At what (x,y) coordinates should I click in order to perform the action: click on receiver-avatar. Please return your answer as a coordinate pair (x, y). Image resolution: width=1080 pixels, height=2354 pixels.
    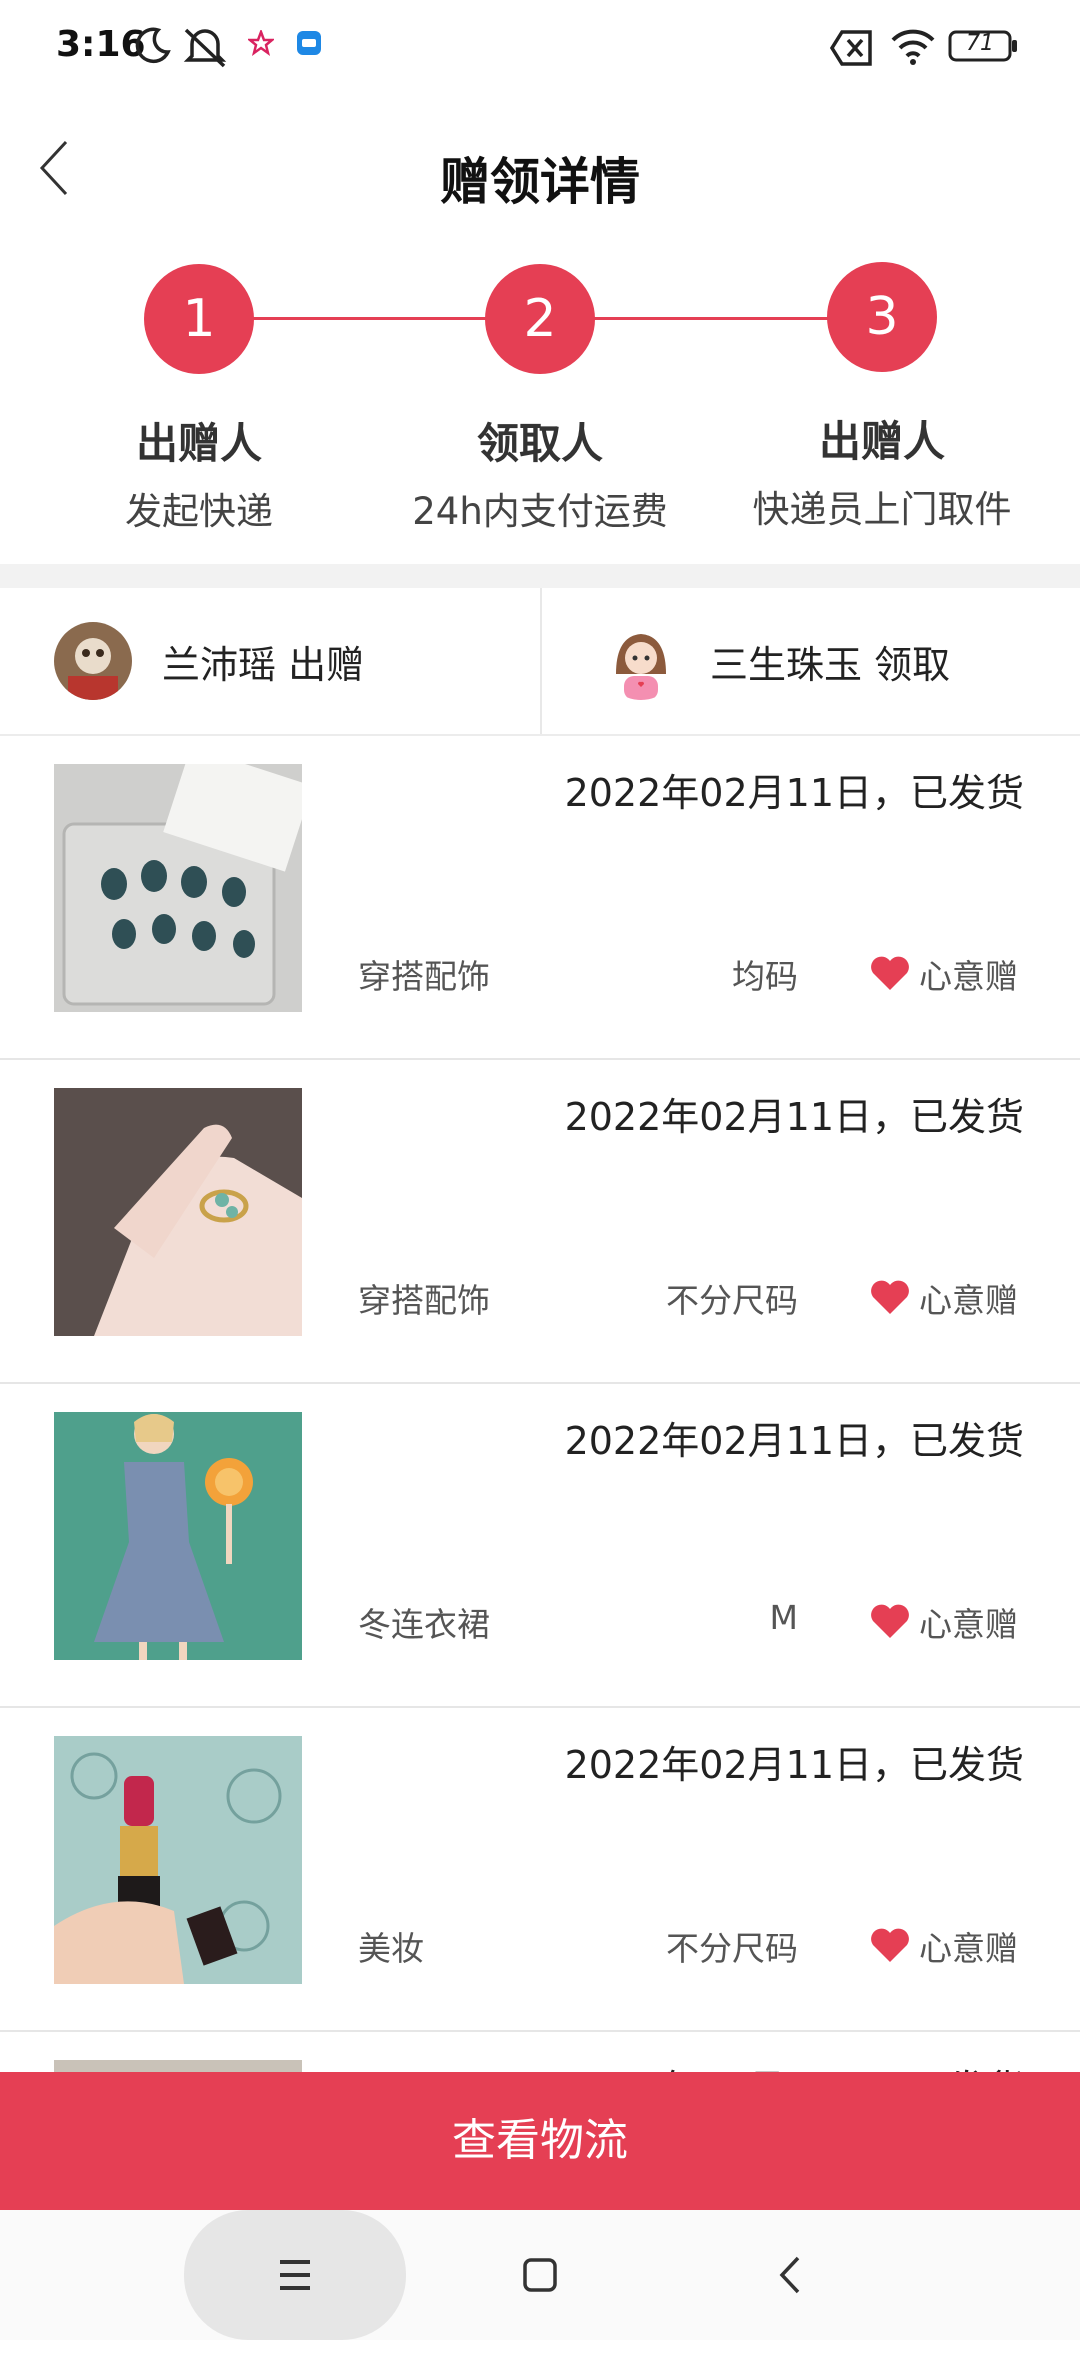
    Looking at the image, I should click on (641, 661).